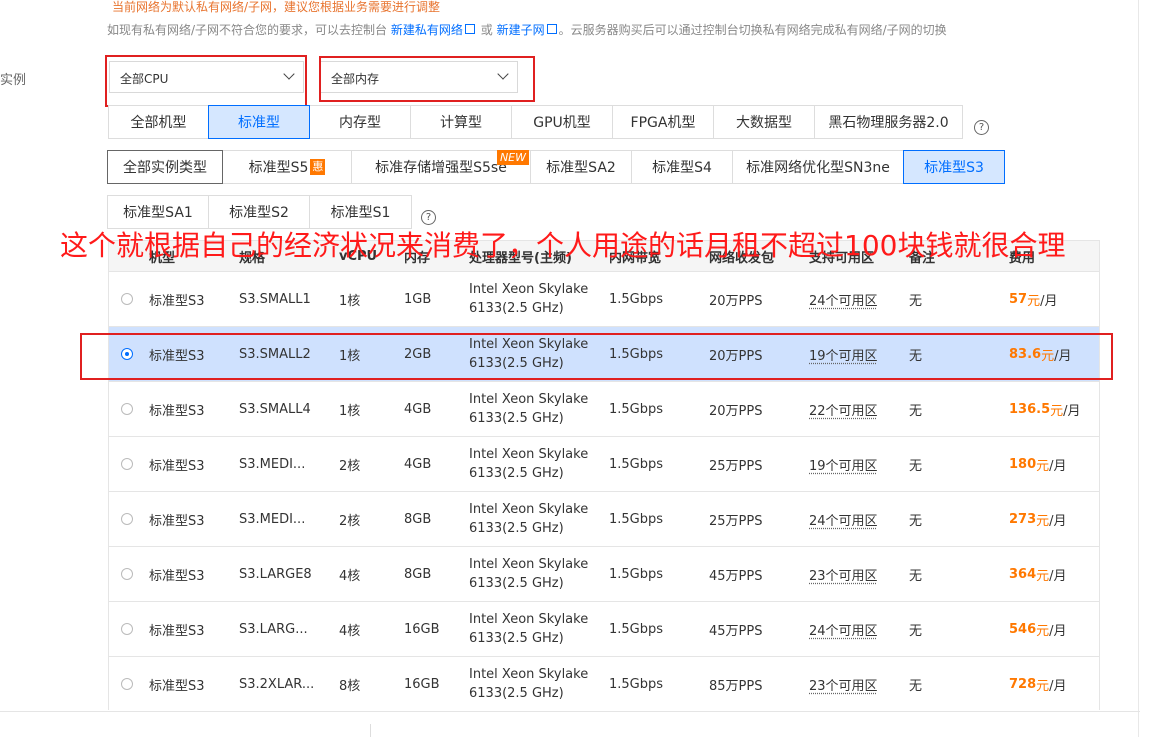  I want to click on cell-vcpu: 4核, so click(350, 576).